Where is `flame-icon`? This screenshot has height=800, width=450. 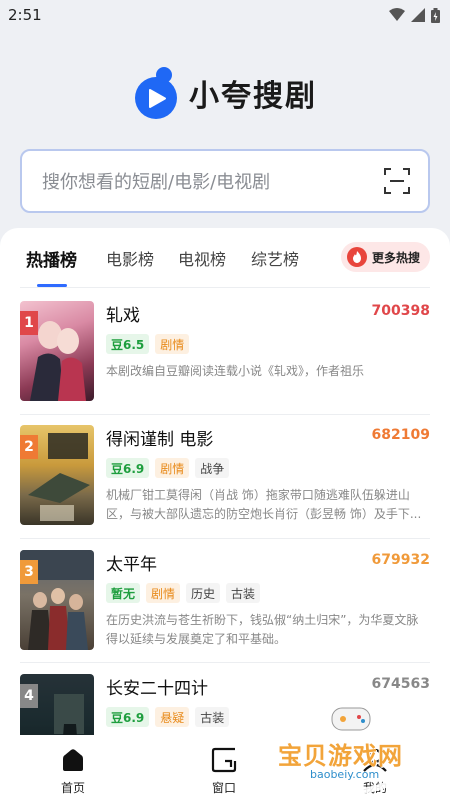 flame-icon is located at coordinates (356, 257).